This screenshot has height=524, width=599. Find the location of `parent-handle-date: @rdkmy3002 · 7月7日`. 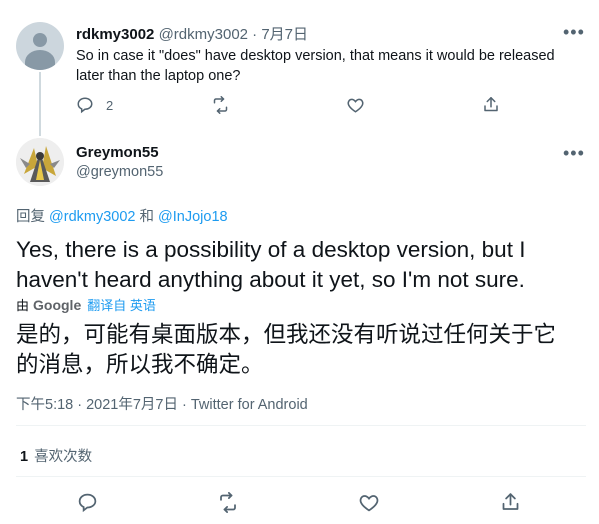

parent-handle-date: @rdkmy3002 · 7月7日 is located at coordinates (233, 34).